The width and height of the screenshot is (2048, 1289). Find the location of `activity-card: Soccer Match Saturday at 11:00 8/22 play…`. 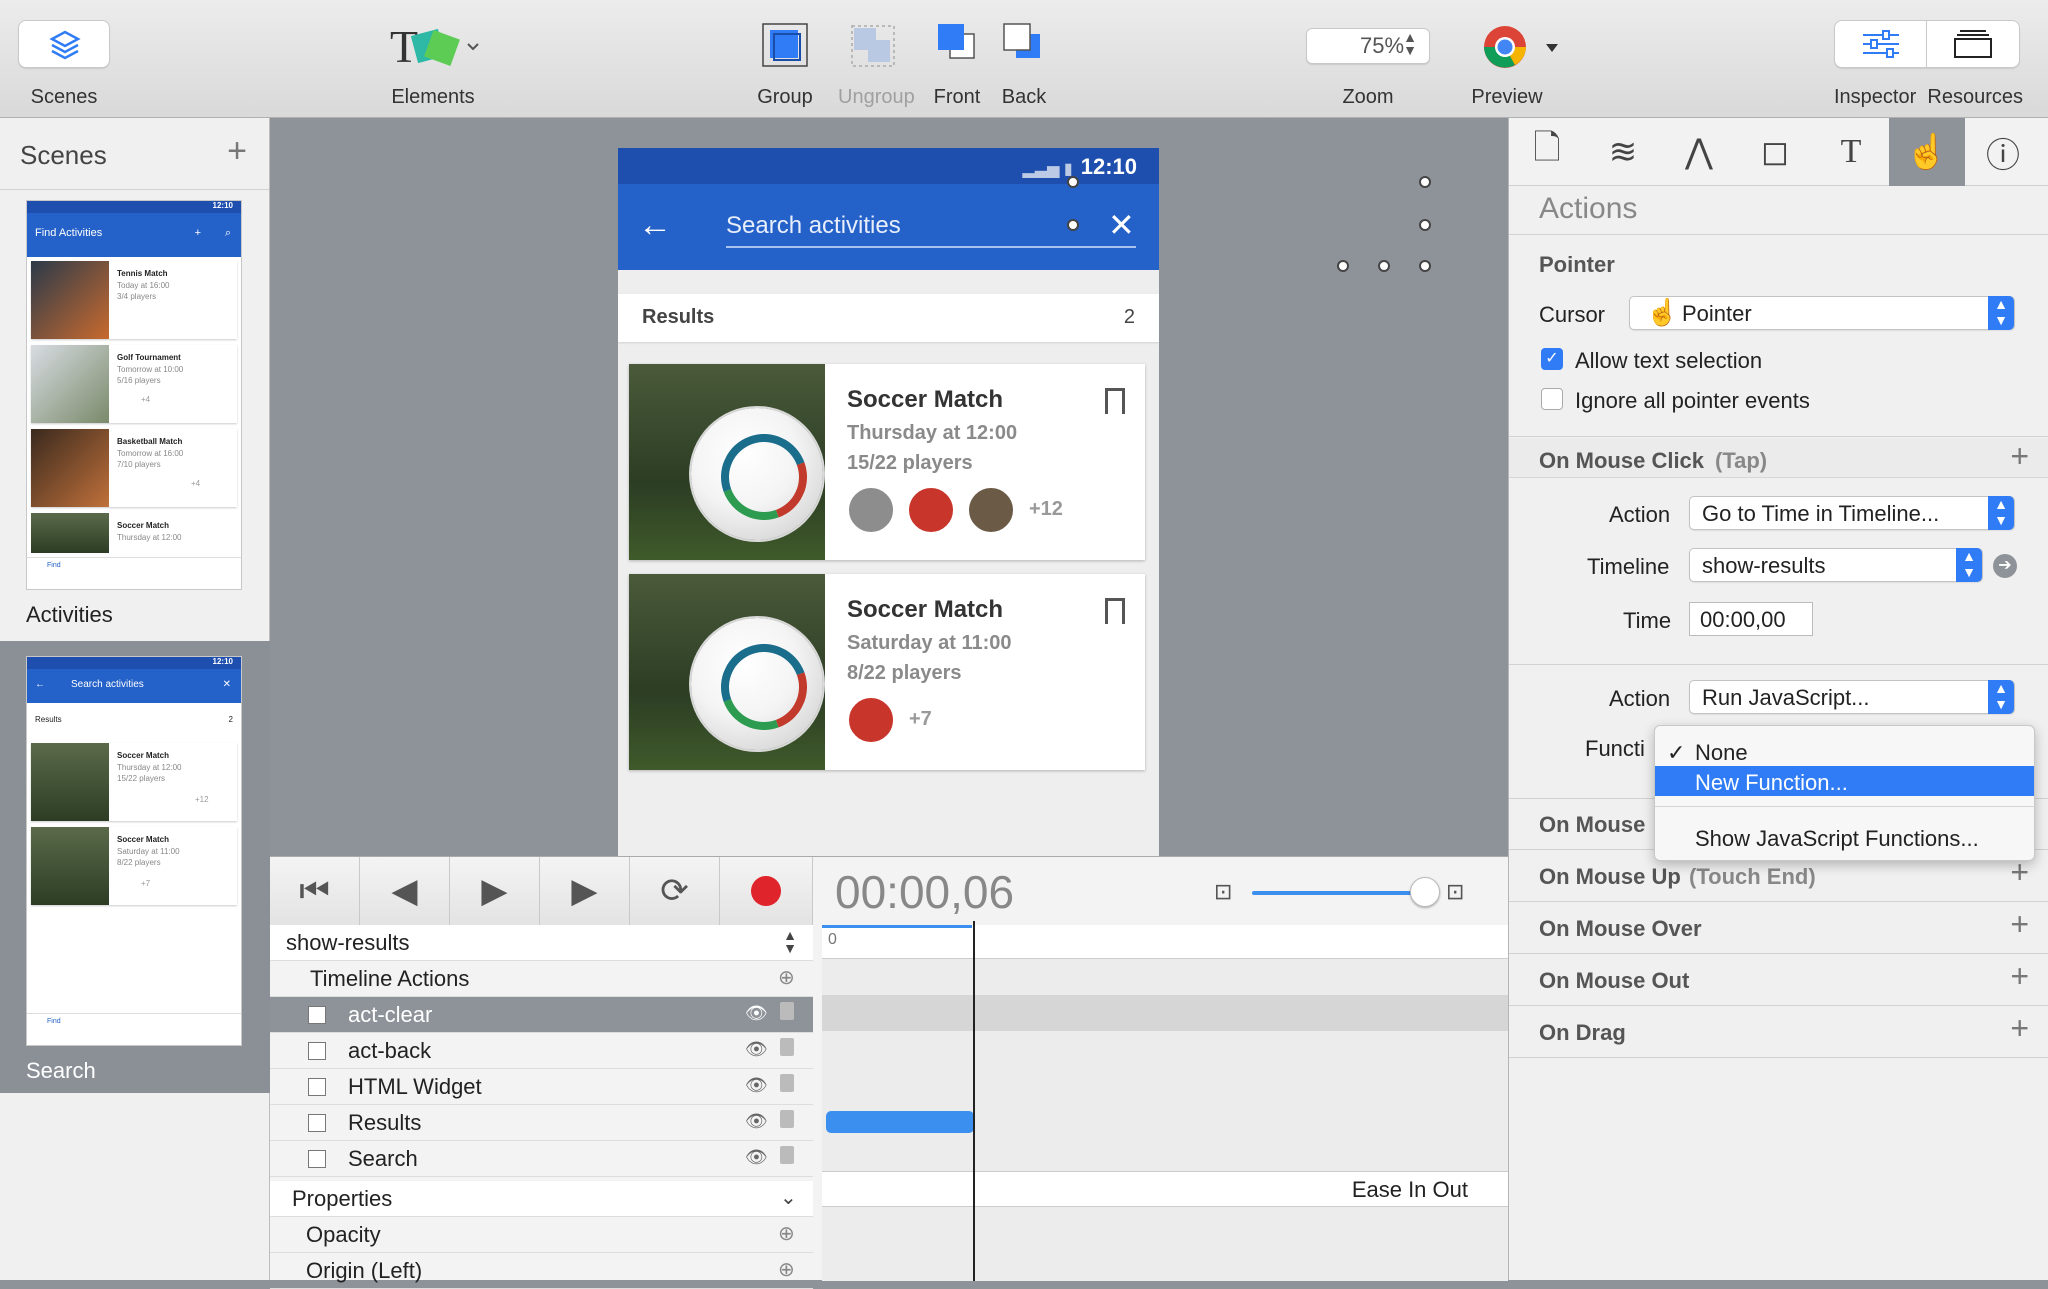

activity-card: Soccer Match Saturday at 11:00 8/22 play… is located at coordinates (887, 672).